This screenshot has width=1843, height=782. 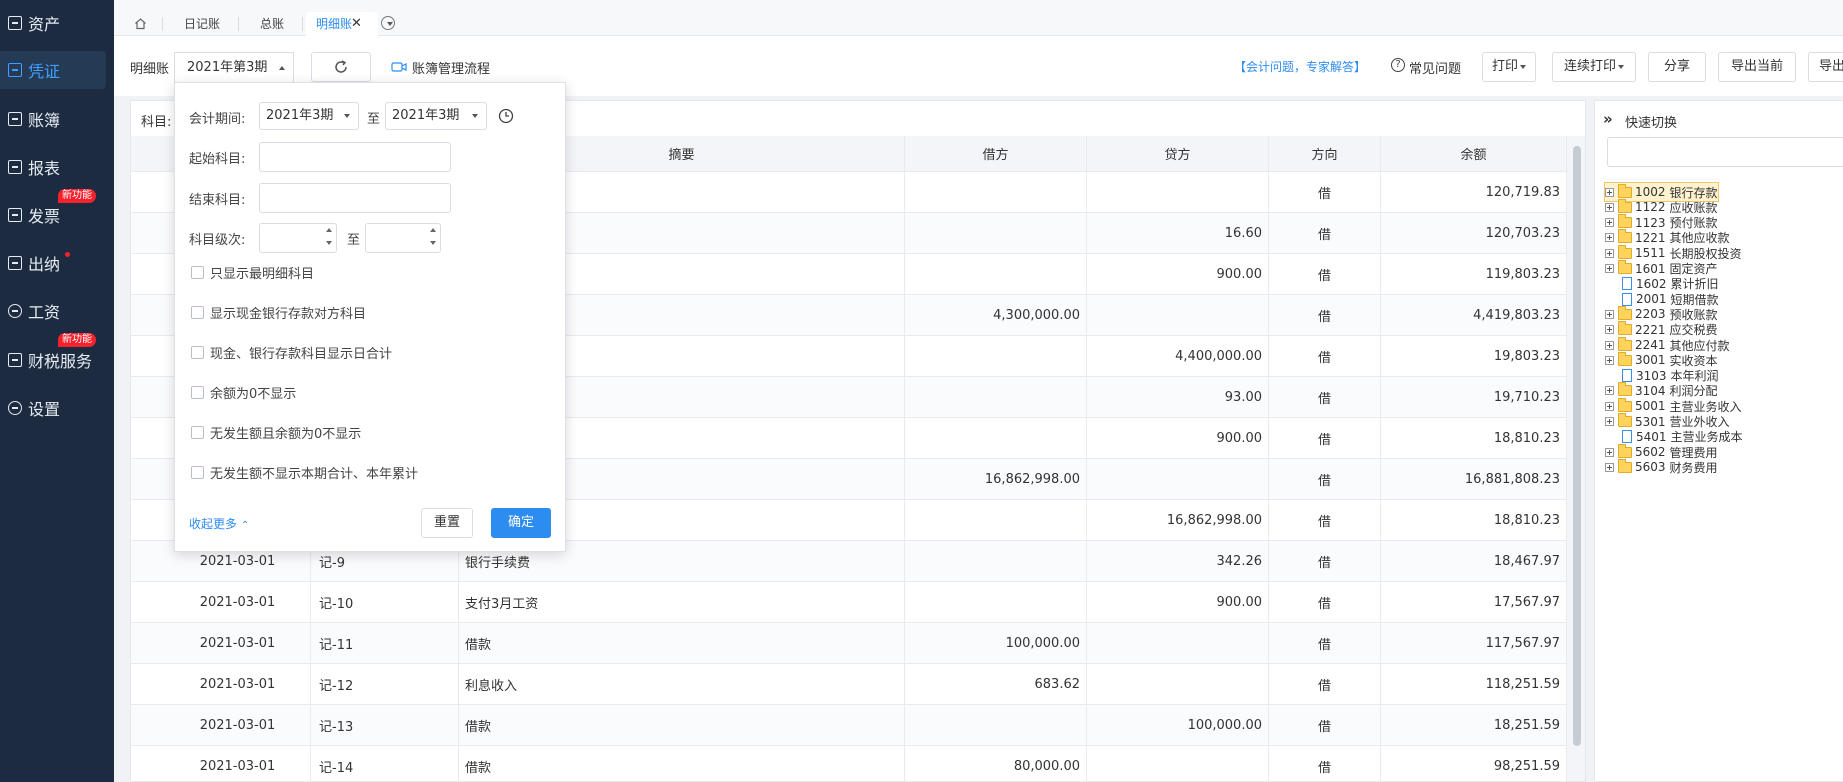 What do you see at coordinates (849, 763) in the screenshot?
I see `table-row: 2021-03-01 记-14 借款 80,000.00 借 98,251.59` at bounding box center [849, 763].